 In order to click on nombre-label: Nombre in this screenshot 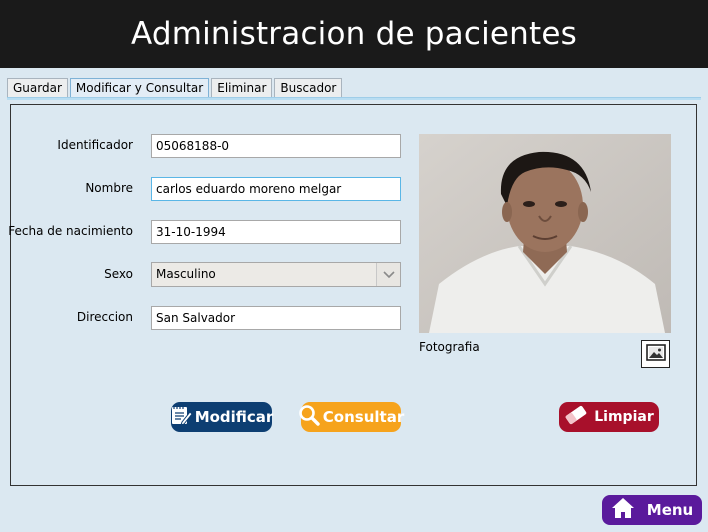, I will do `click(109, 188)`.